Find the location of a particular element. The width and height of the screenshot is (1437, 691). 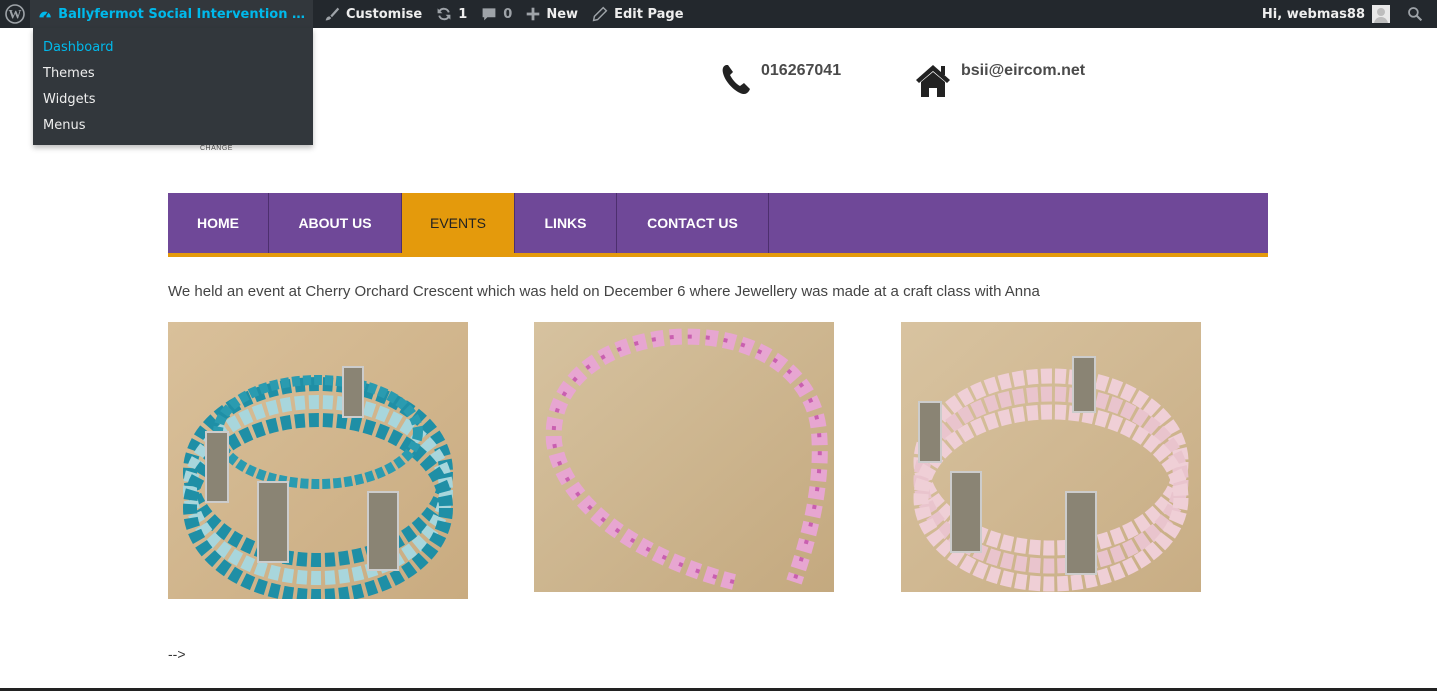

edit-page-button: Edit Page is located at coordinates (637, 14).